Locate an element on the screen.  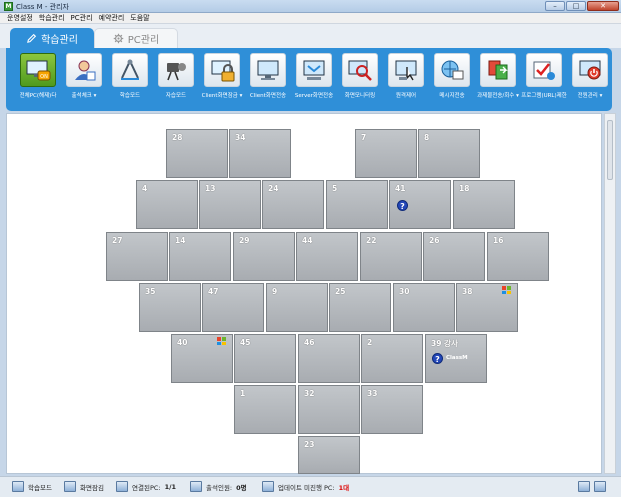
attendance-label: 출석체크 ▾ is located at coordinates (84, 96).